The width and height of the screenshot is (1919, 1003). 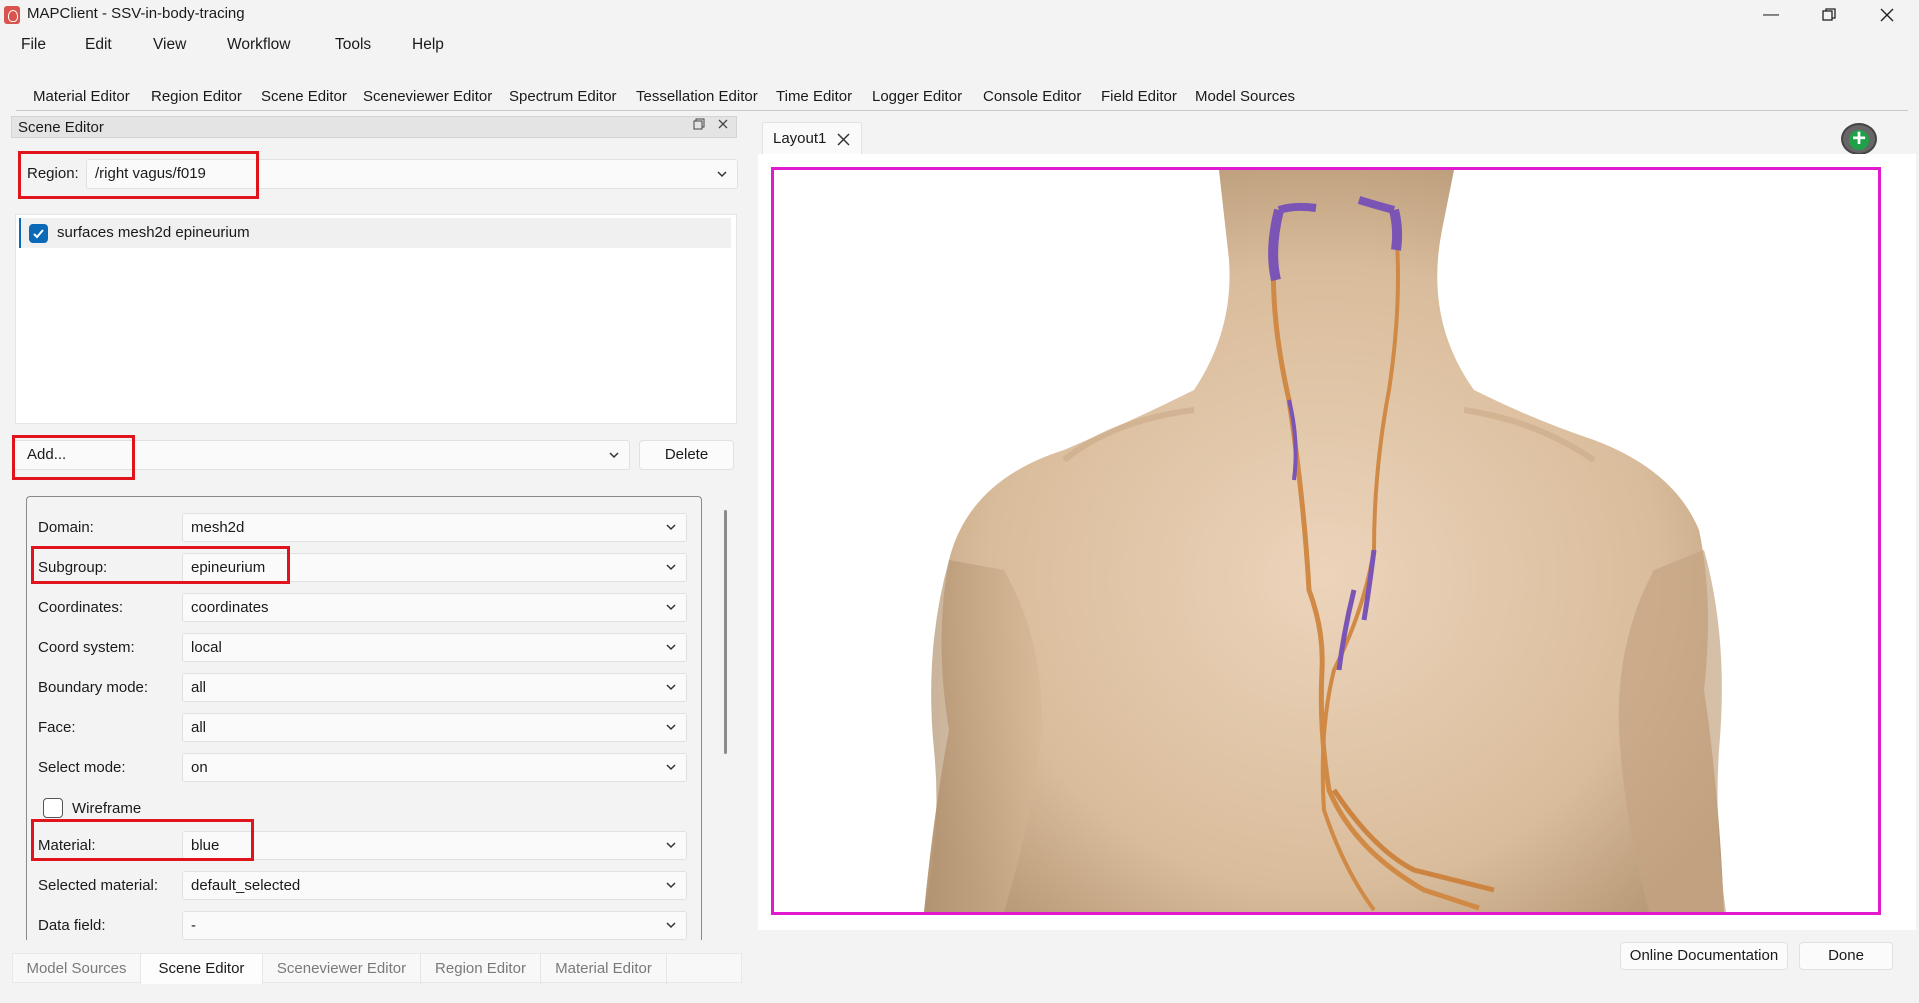 I want to click on toolbar-sceneviewer-editor: Sceneviewer Editor, so click(x=427, y=96).